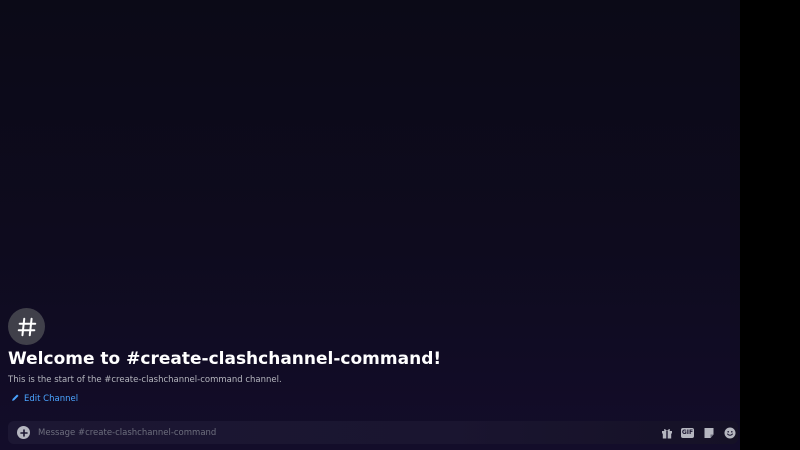 The height and width of the screenshot is (450, 800). What do you see at coordinates (15, 399) in the screenshot?
I see `pencil-icon` at bounding box center [15, 399].